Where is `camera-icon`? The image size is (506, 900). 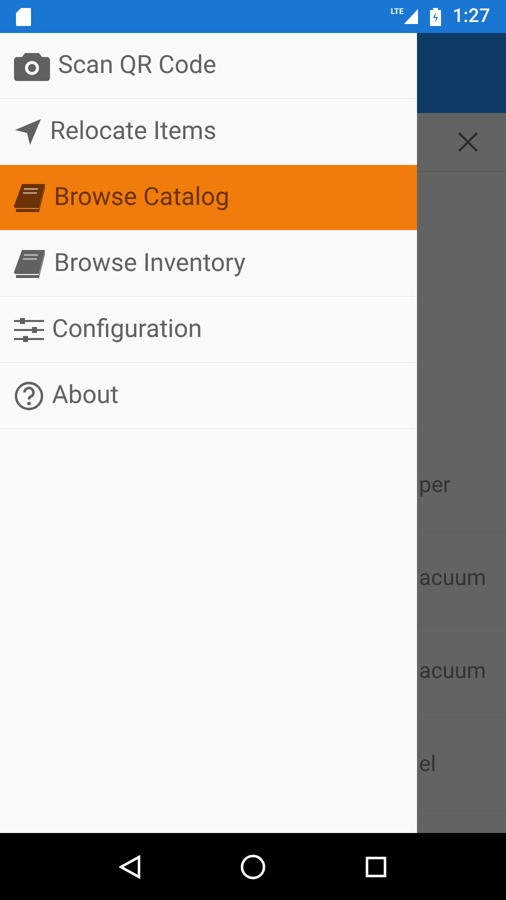 camera-icon is located at coordinates (32, 65).